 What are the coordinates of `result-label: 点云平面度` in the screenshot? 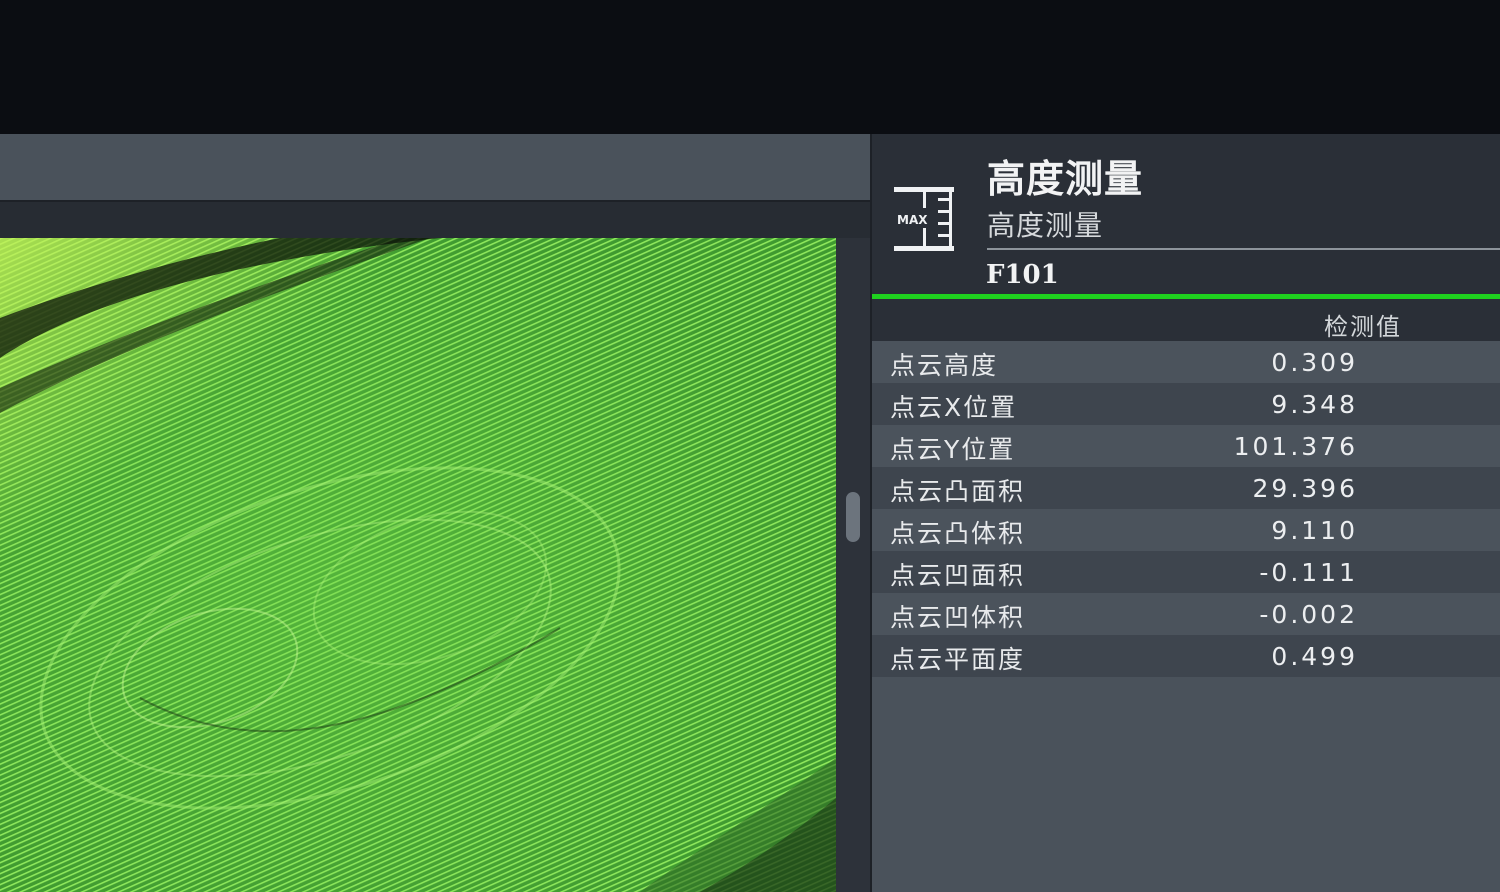 It's located at (958, 659).